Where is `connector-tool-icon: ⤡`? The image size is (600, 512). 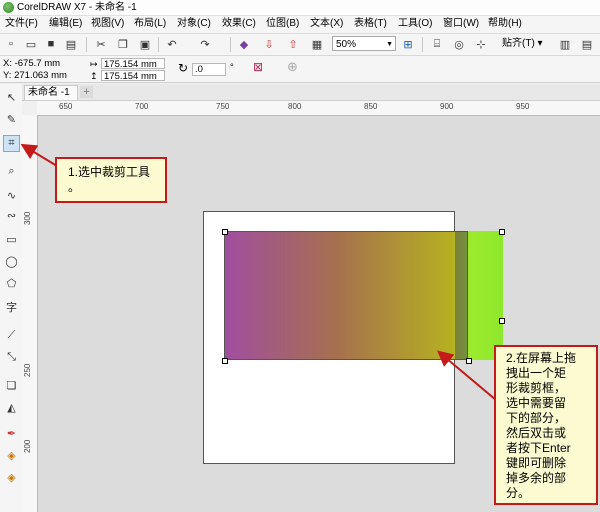
connector-tool-icon: ⤡ is located at coordinates (11, 357).